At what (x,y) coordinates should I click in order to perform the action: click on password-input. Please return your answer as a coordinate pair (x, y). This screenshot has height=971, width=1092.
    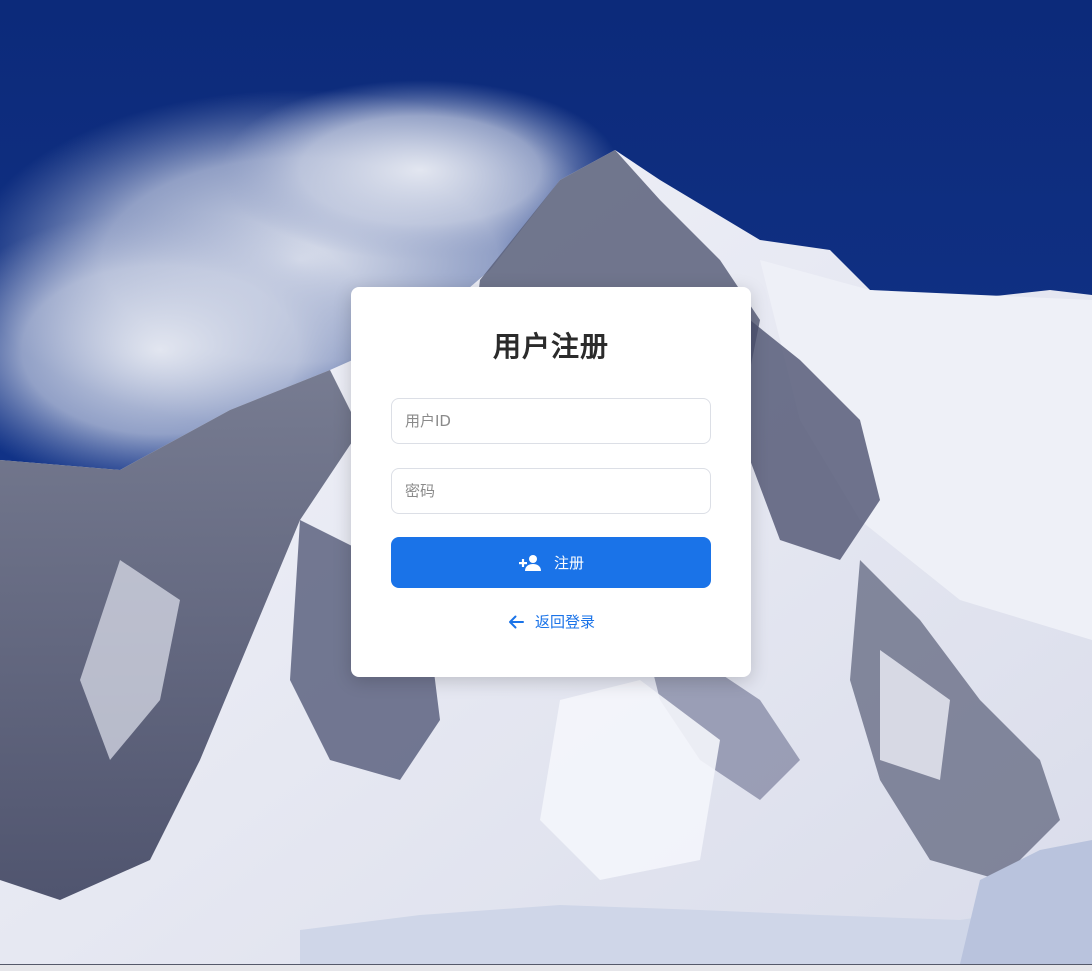
    Looking at the image, I should click on (551, 491).